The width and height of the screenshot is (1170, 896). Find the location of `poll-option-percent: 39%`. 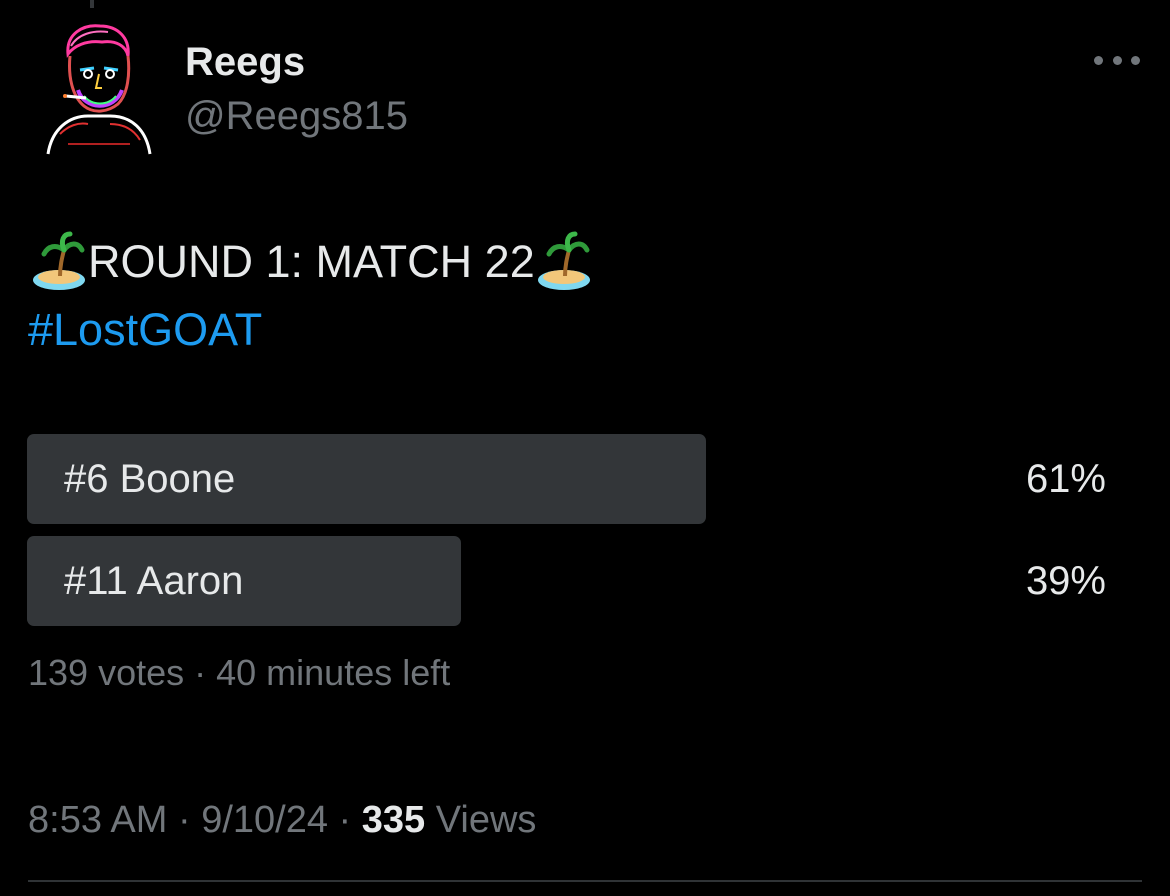

poll-option-percent: 39% is located at coordinates (1065, 581).